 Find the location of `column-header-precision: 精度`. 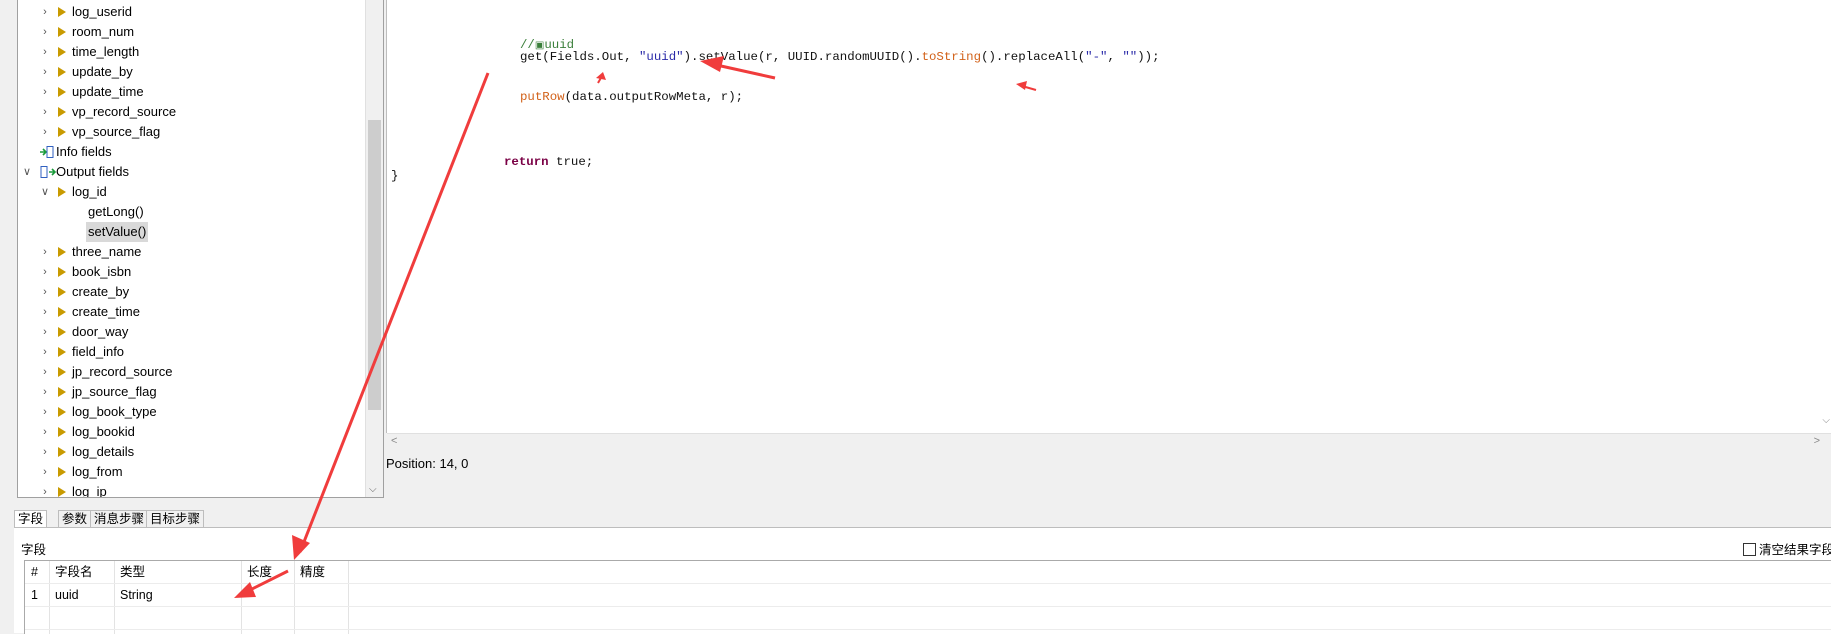

column-header-precision: 精度 is located at coordinates (321, 572).